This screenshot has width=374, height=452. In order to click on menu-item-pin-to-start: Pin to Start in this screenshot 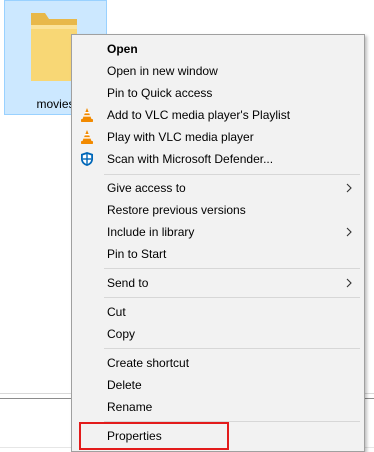, I will do `click(218, 254)`.